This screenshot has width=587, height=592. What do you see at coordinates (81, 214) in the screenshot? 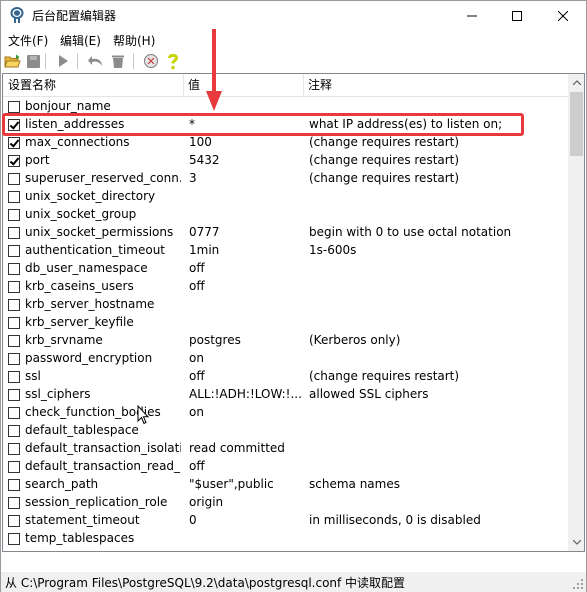
I see `setting-name: unix_socket_group` at bounding box center [81, 214].